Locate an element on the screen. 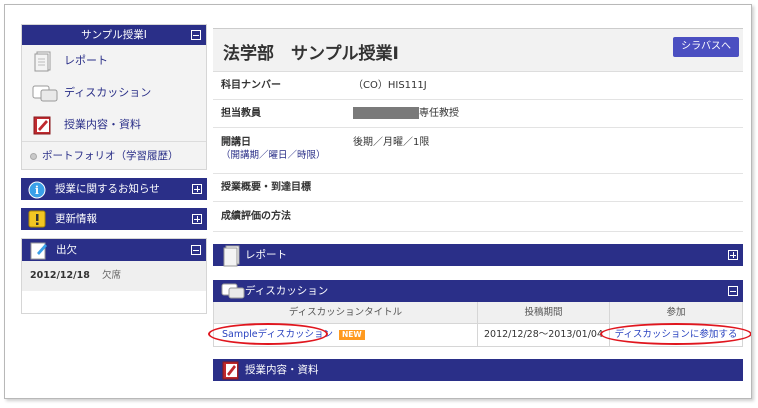 The height and width of the screenshot is (408, 758). info-icon: i is located at coordinates (37, 190).